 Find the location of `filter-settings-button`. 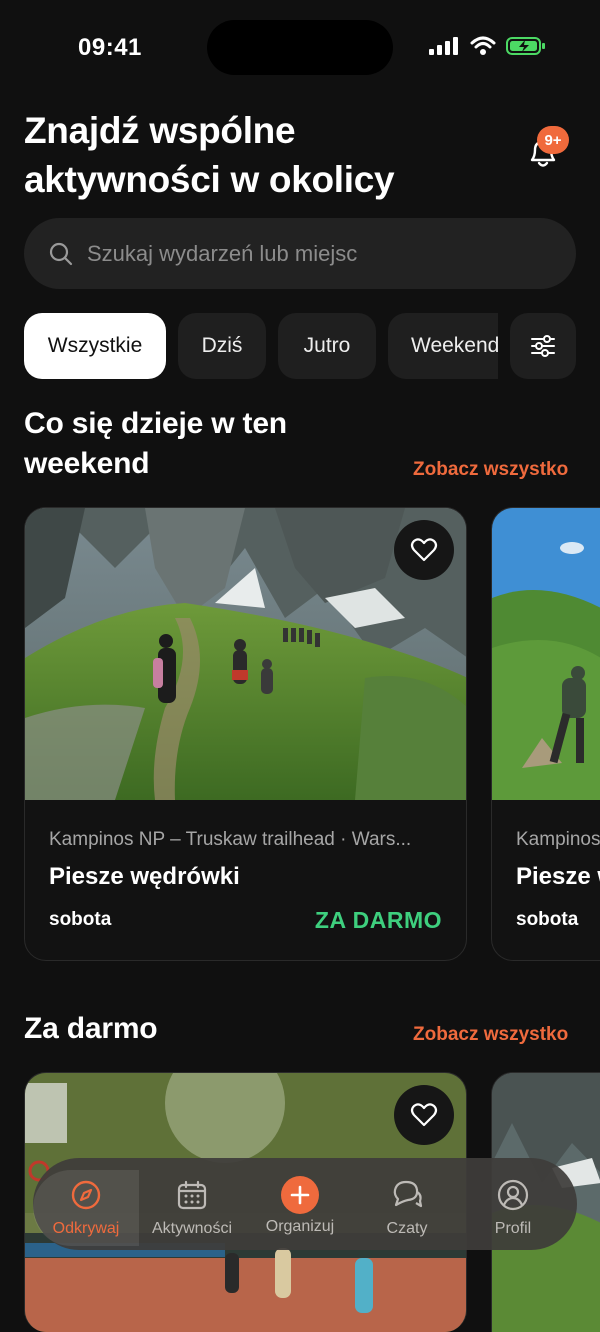

filter-settings-button is located at coordinates (543, 346).